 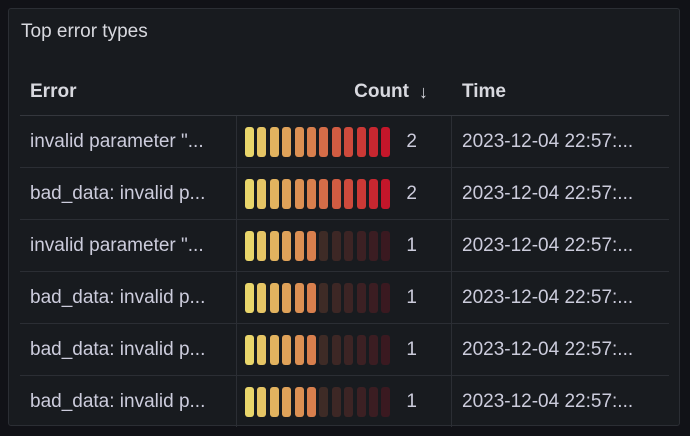 I want to click on table-header: Error Count ↓ Time, so click(x=344, y=92).